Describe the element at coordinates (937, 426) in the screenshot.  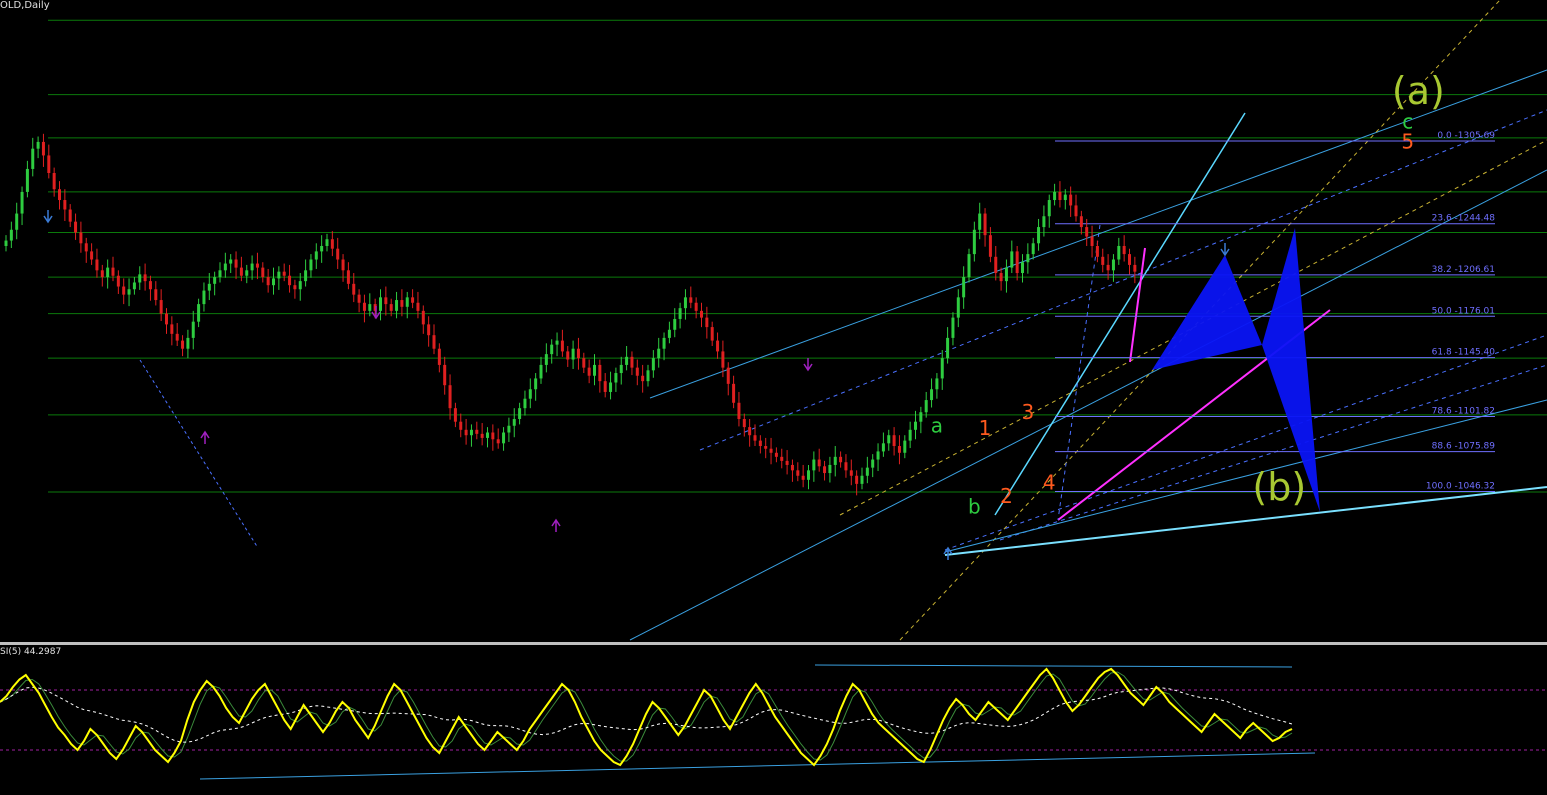
I see `wave-label-3: a` at that location.